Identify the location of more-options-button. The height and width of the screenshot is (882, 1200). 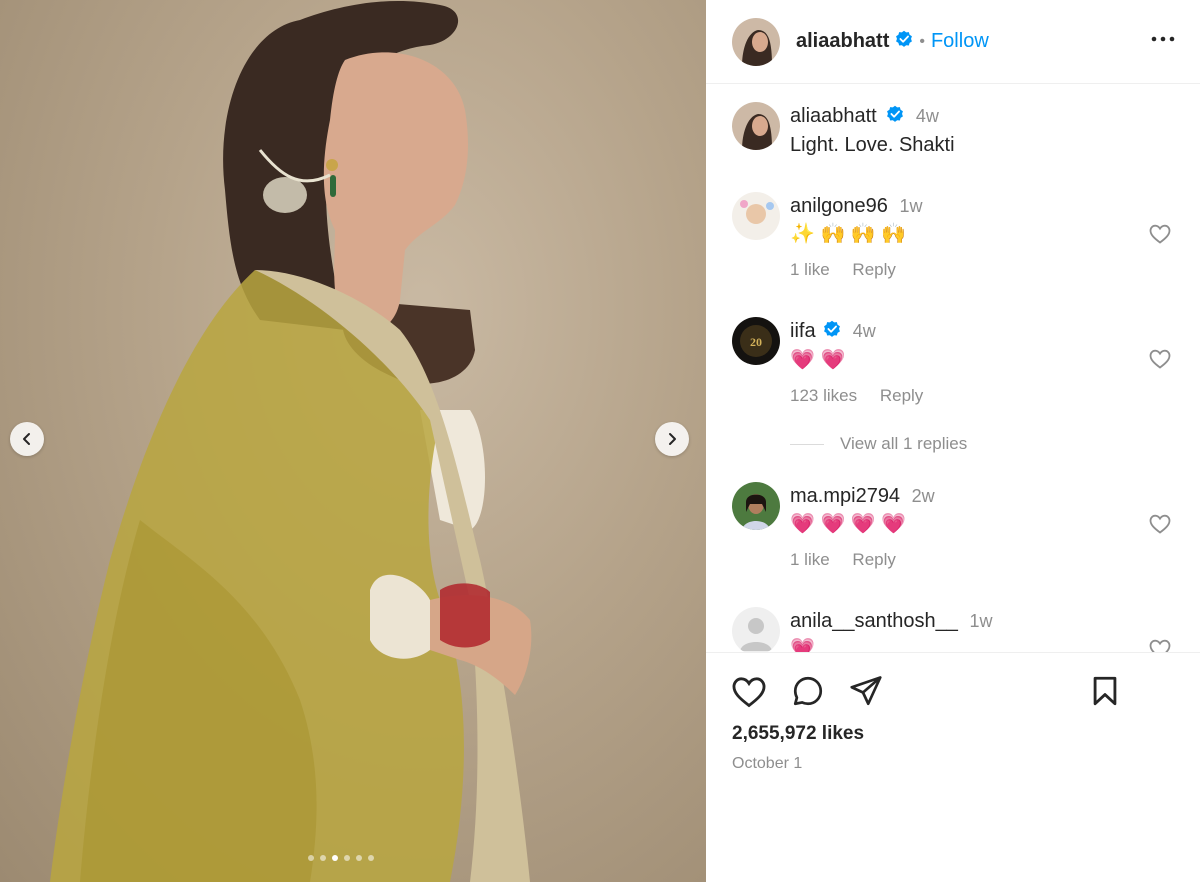
(1163, 41).